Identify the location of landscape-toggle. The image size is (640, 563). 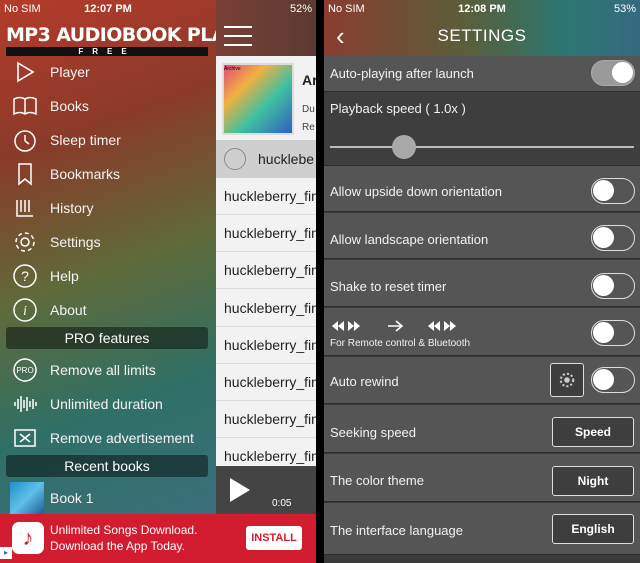
(613, 238).